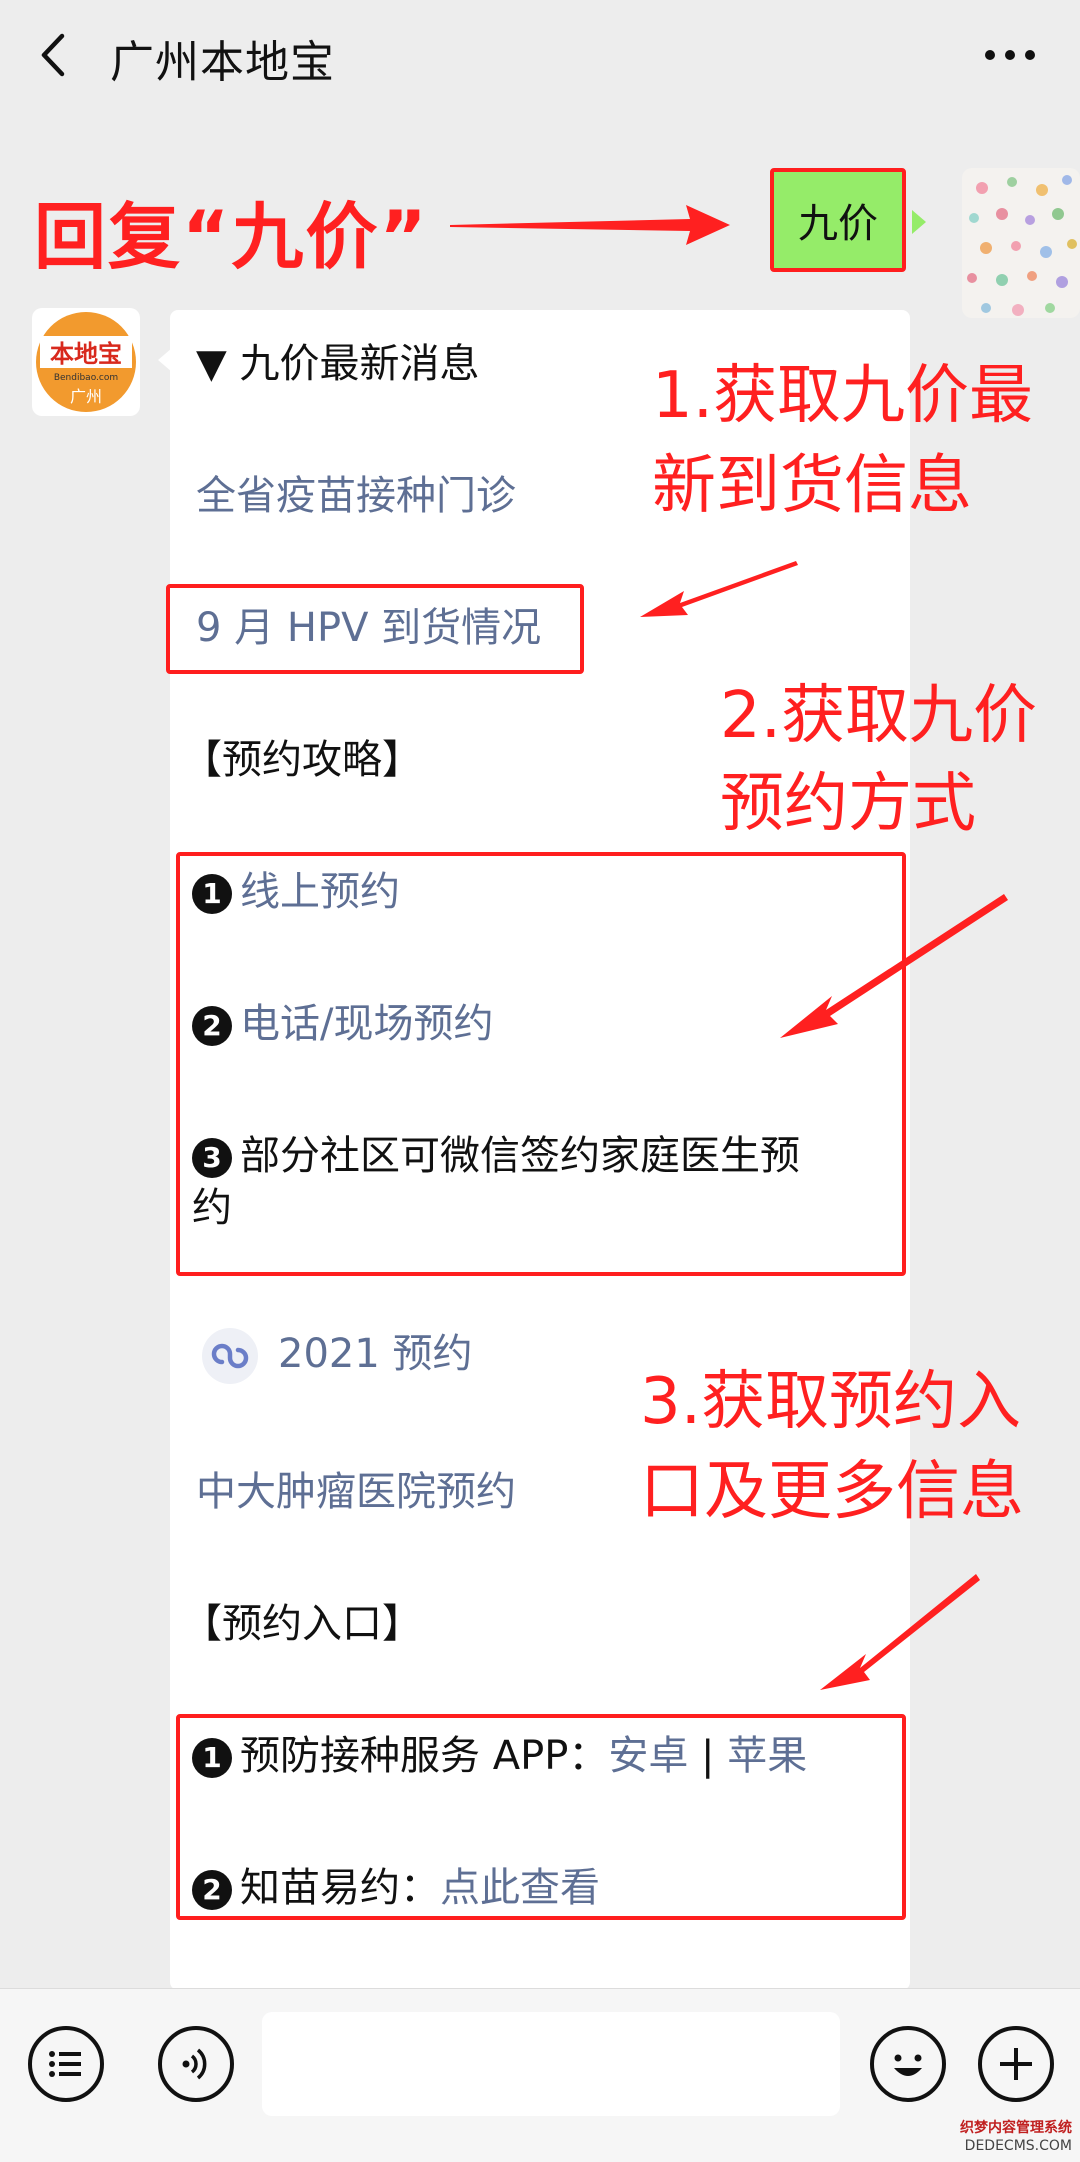 The width and height of the screenshot is (1080, 2162). Describe the element at coordinates (848, 804) in the screenshot. I see `annotation-2-line2: 预约方式` at that location.